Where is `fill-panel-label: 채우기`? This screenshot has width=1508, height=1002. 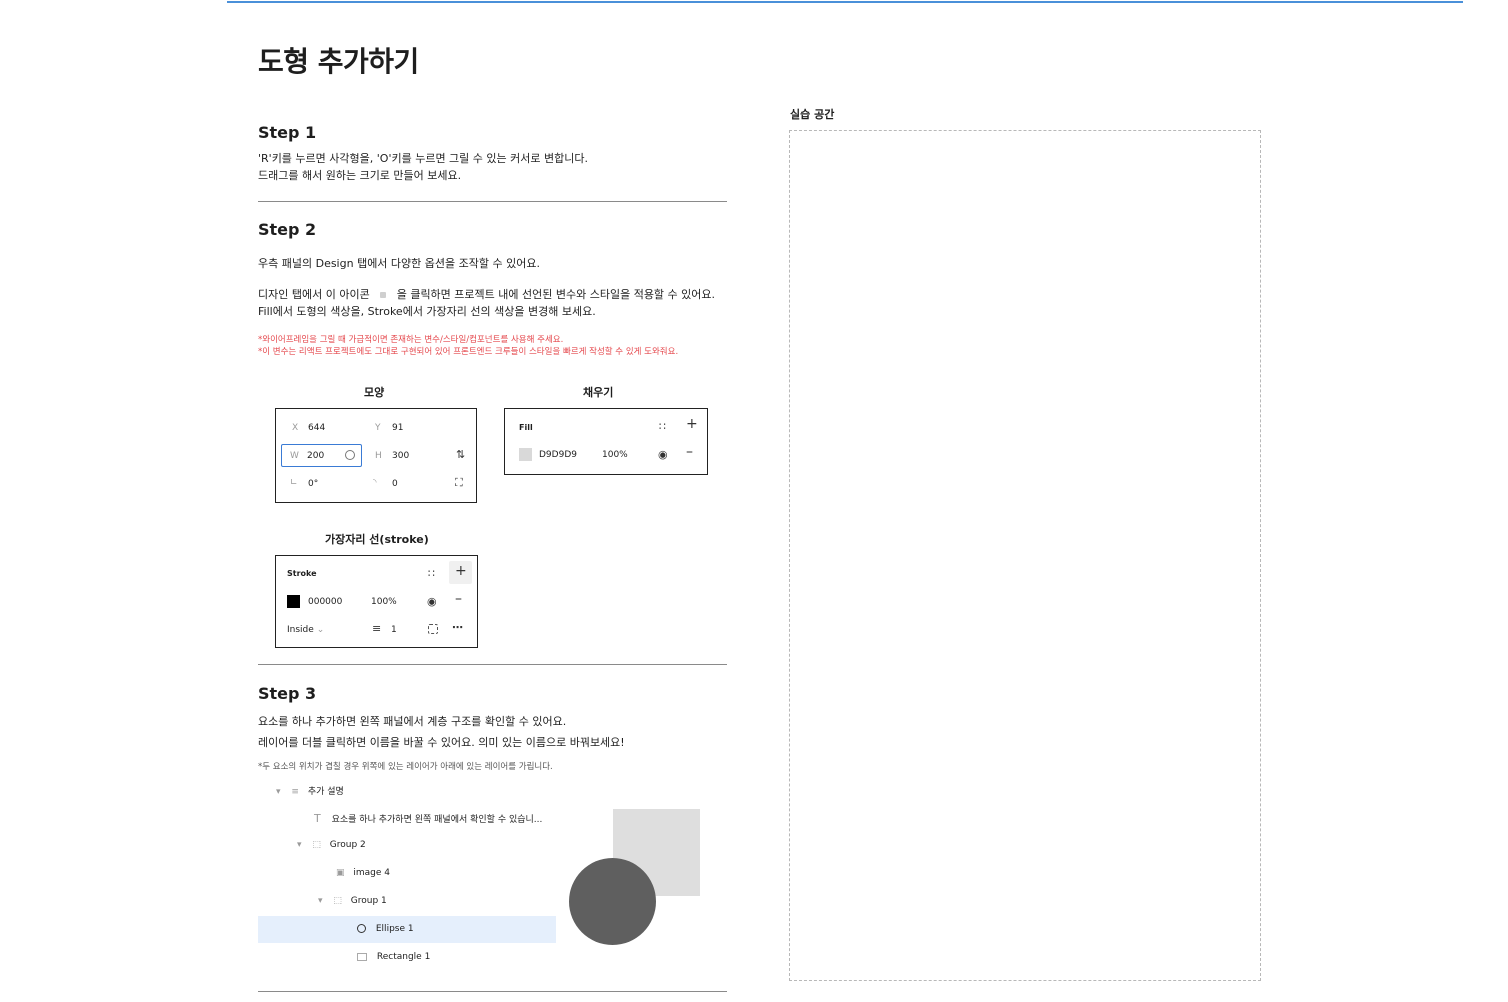 fill-panel-label: 채우기 is located at coordinates (598, 392).